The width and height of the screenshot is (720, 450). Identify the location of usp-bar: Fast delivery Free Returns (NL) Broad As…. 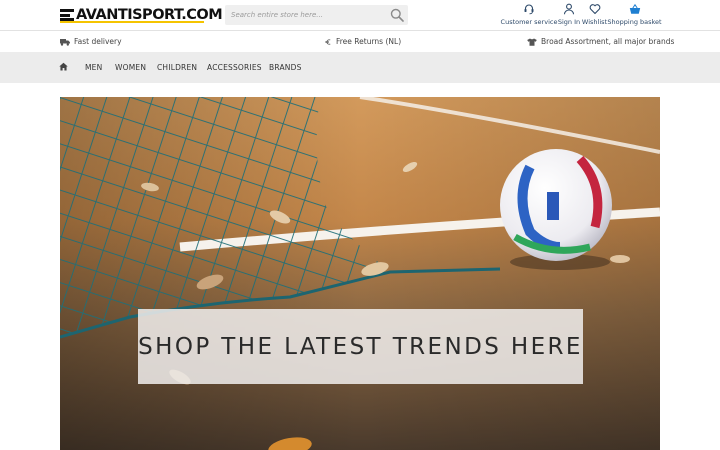
(360, 41).